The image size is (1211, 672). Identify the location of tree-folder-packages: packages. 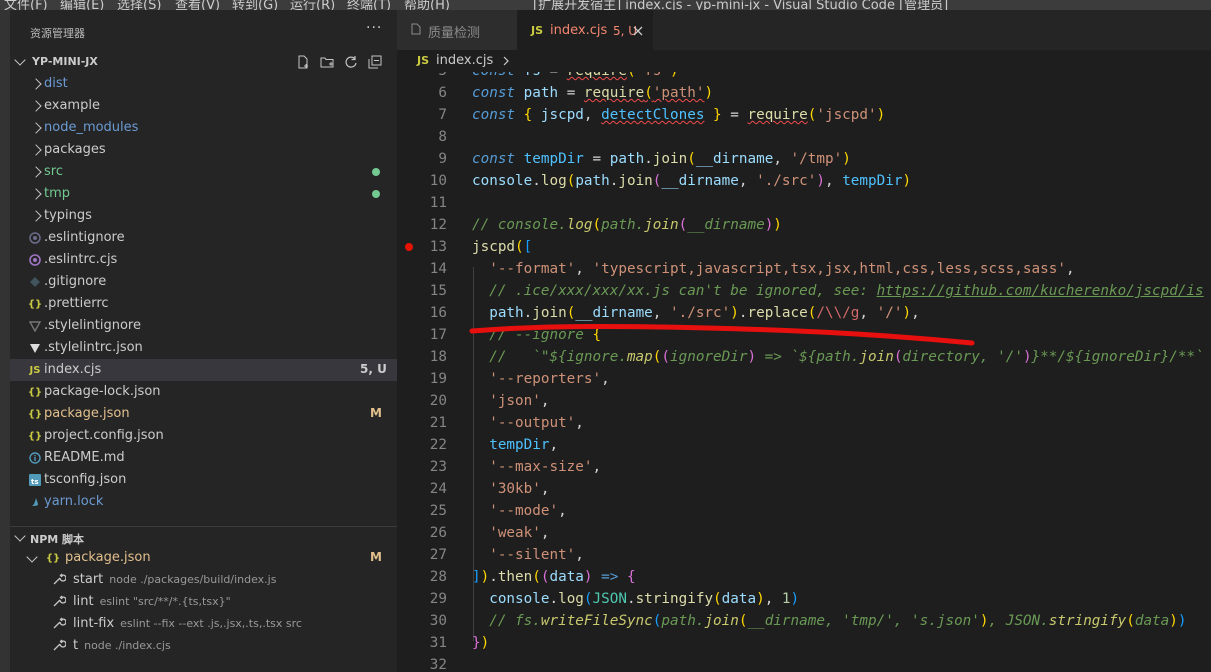
(203, 150).